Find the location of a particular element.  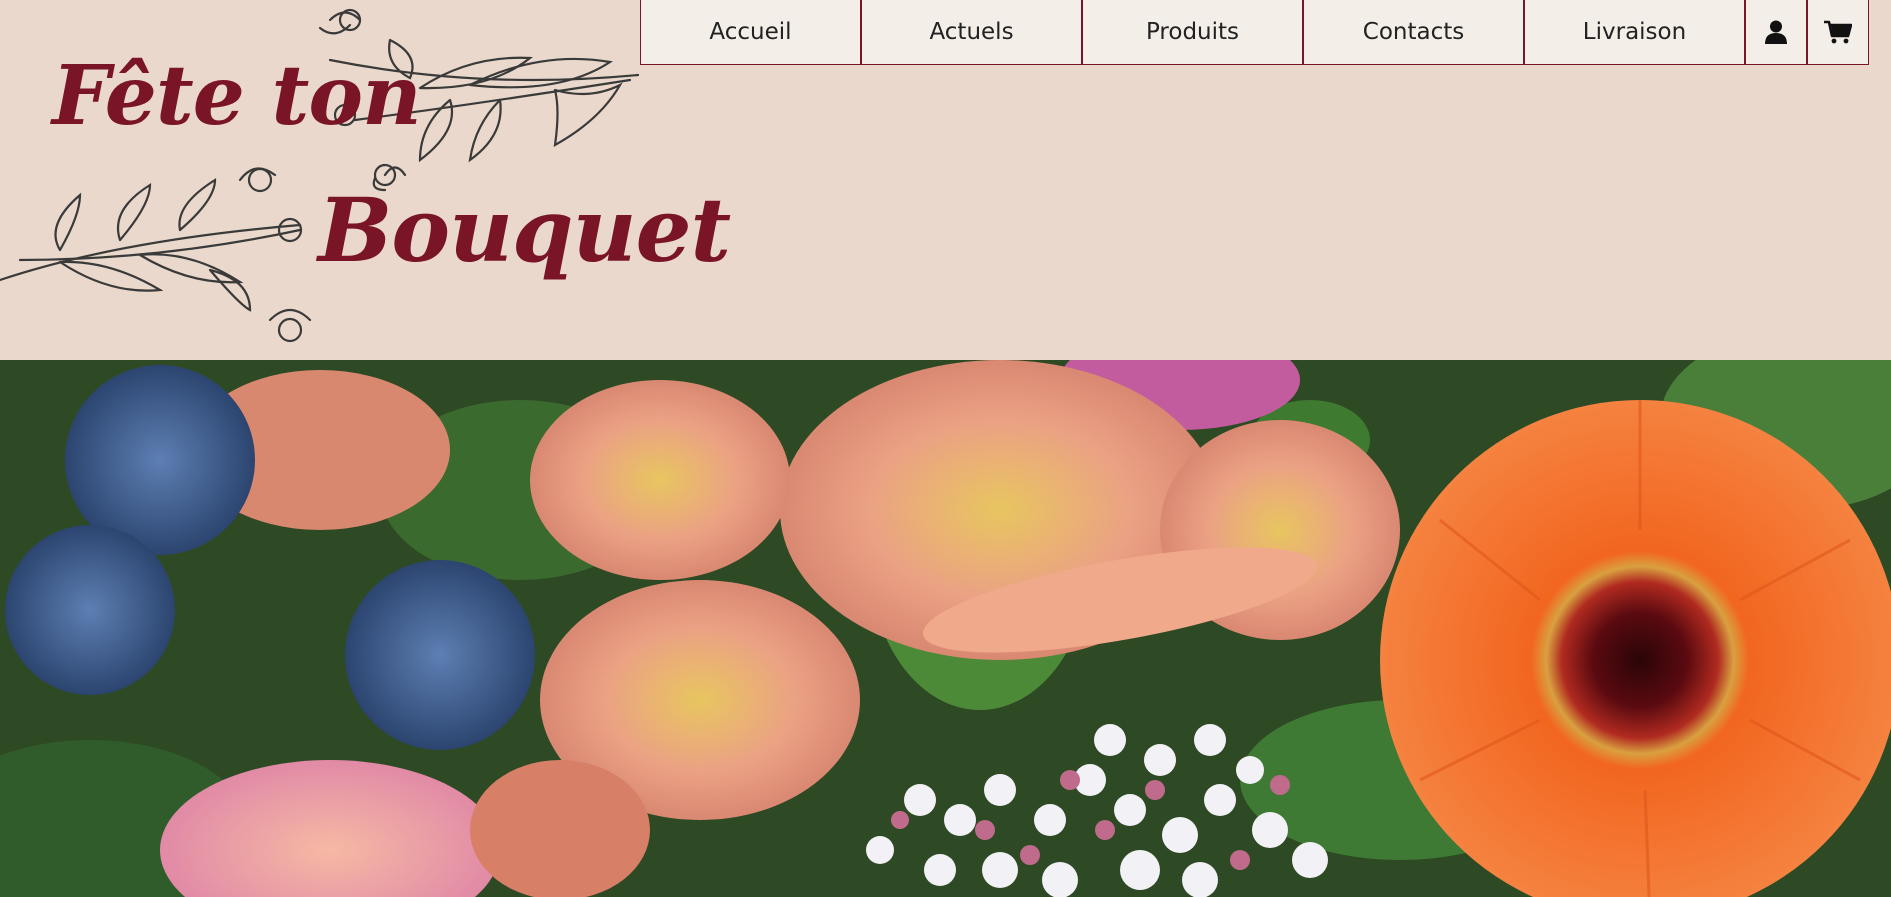

nav-item-actuels: Actuels is located at coordinates (971, 32).